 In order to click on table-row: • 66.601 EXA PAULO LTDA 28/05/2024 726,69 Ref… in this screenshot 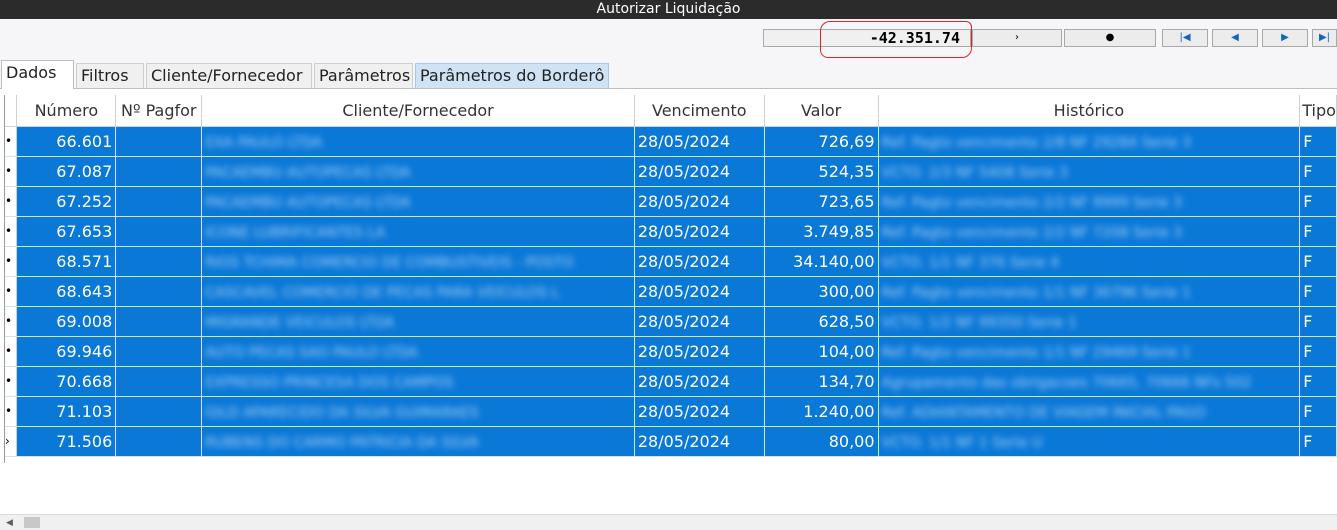, I will do `click(671, 141)`.